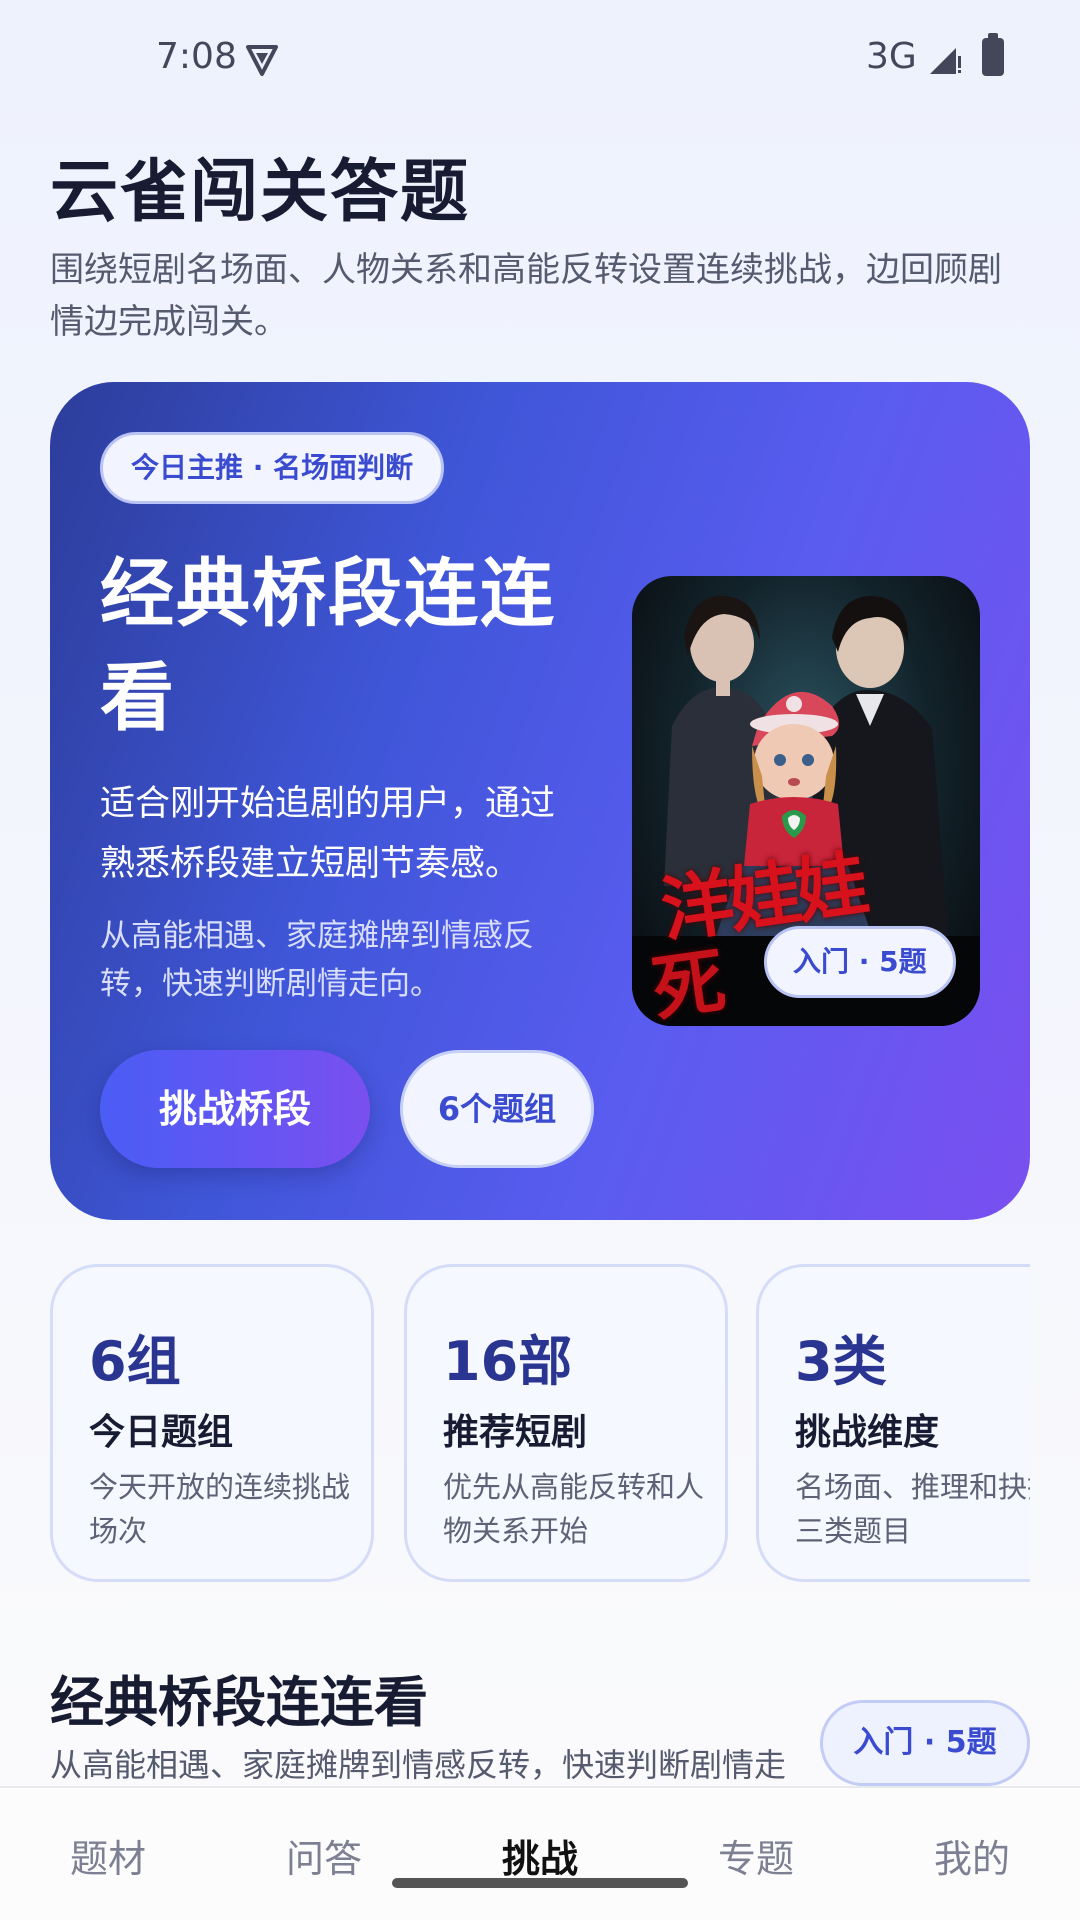 The height and width of the screenshot is (1920, 1080). Describe the element at coordinates (497, 1109) in the screenshot. I see `question-groups-button: 6个题组` at that location.